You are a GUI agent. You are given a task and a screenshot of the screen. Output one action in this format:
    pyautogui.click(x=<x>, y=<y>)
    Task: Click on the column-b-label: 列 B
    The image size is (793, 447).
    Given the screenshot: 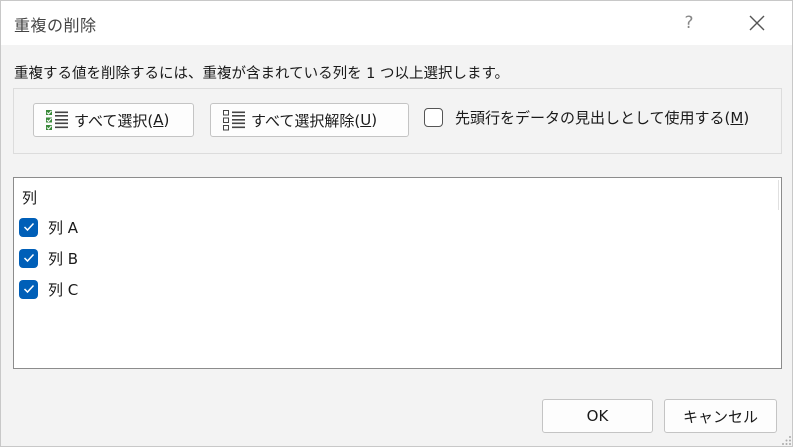 What is the action you would take?
    pyautogui.click(x=63, y=258)
    